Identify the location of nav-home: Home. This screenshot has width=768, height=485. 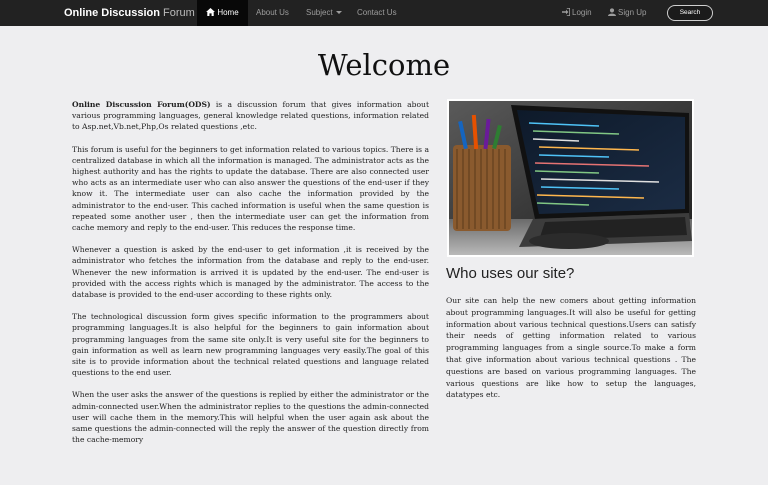
(222, 13).